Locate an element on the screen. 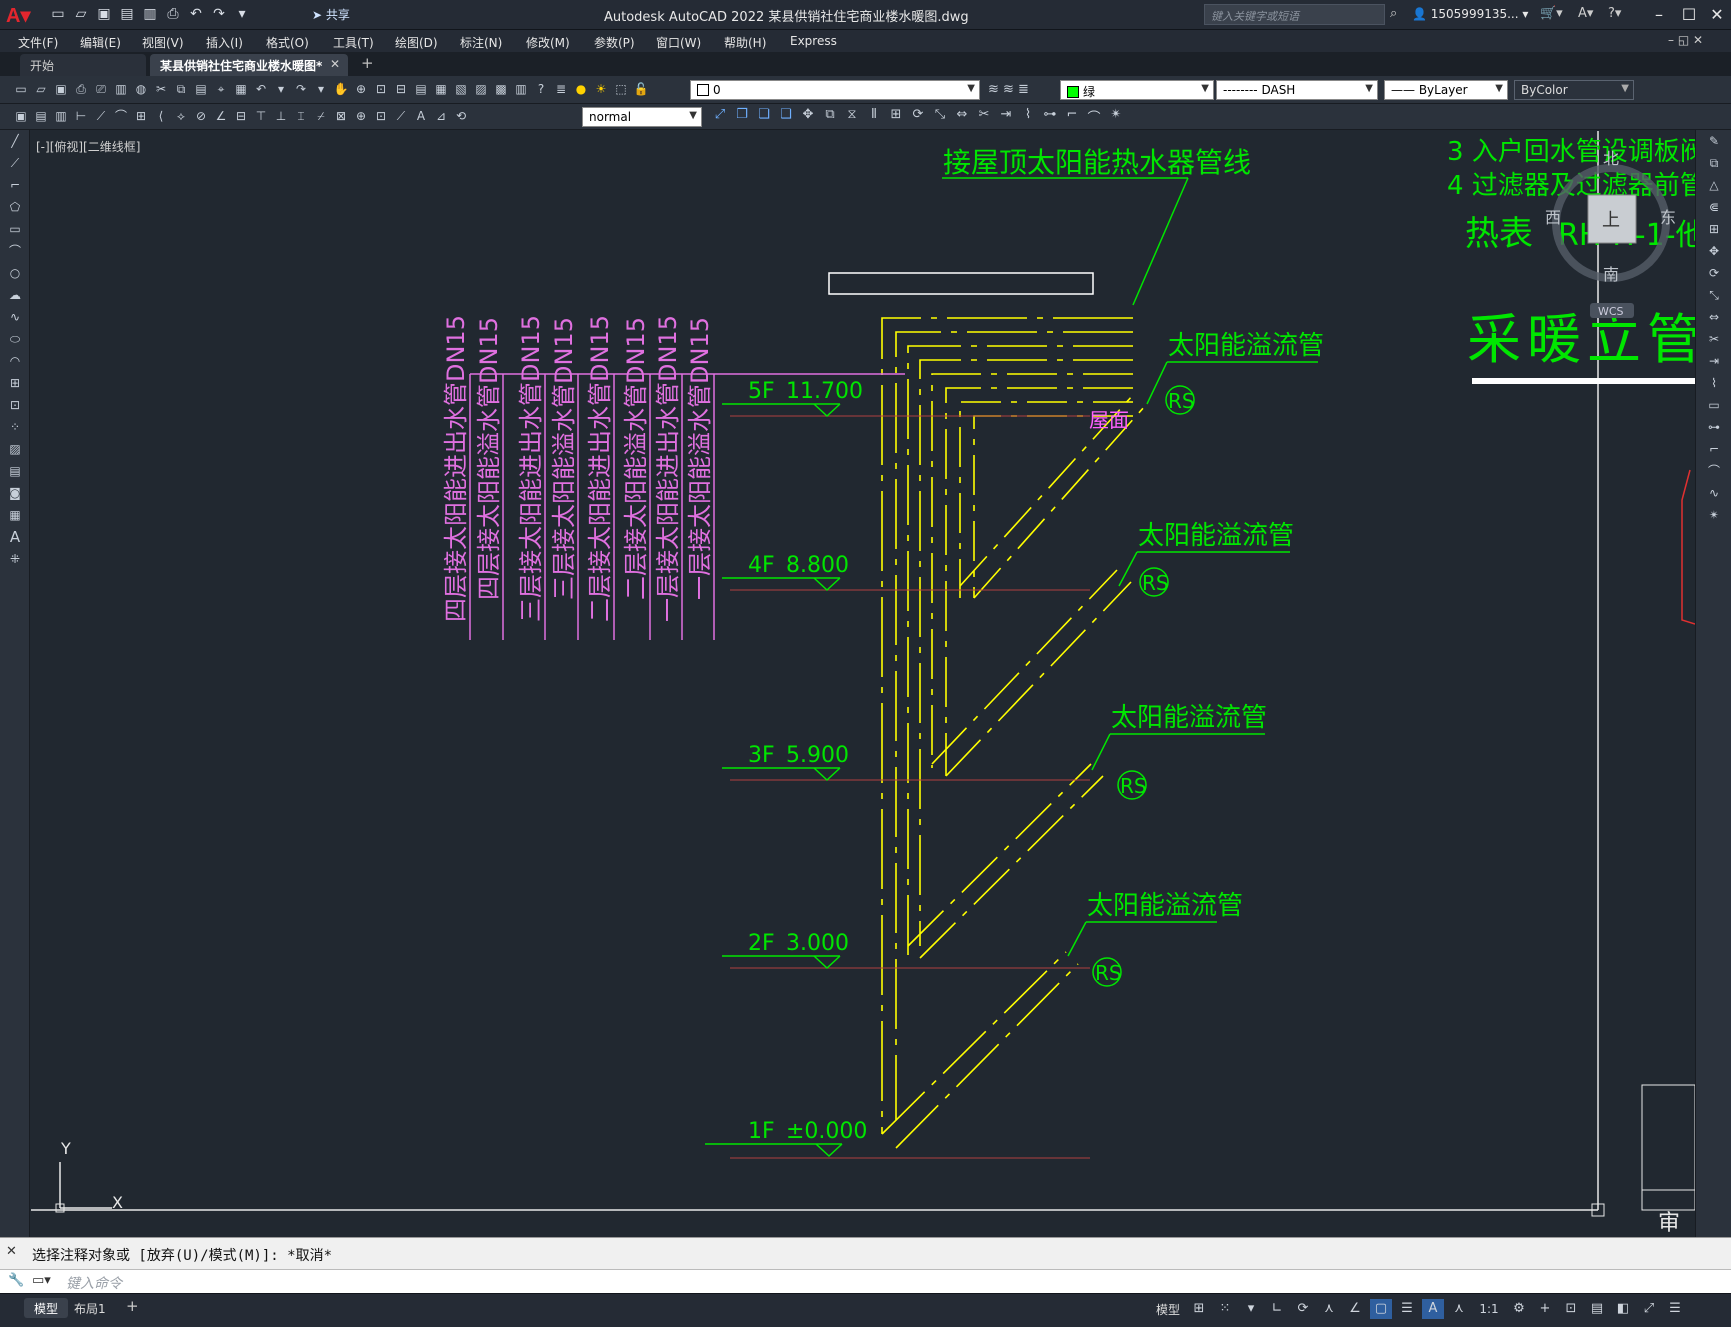 The image size is (1731, 1327). command-history-text: 选择注释对象或 [放弃(U)/模式(M)]: *取消* is located at coordinates (182, 1256).